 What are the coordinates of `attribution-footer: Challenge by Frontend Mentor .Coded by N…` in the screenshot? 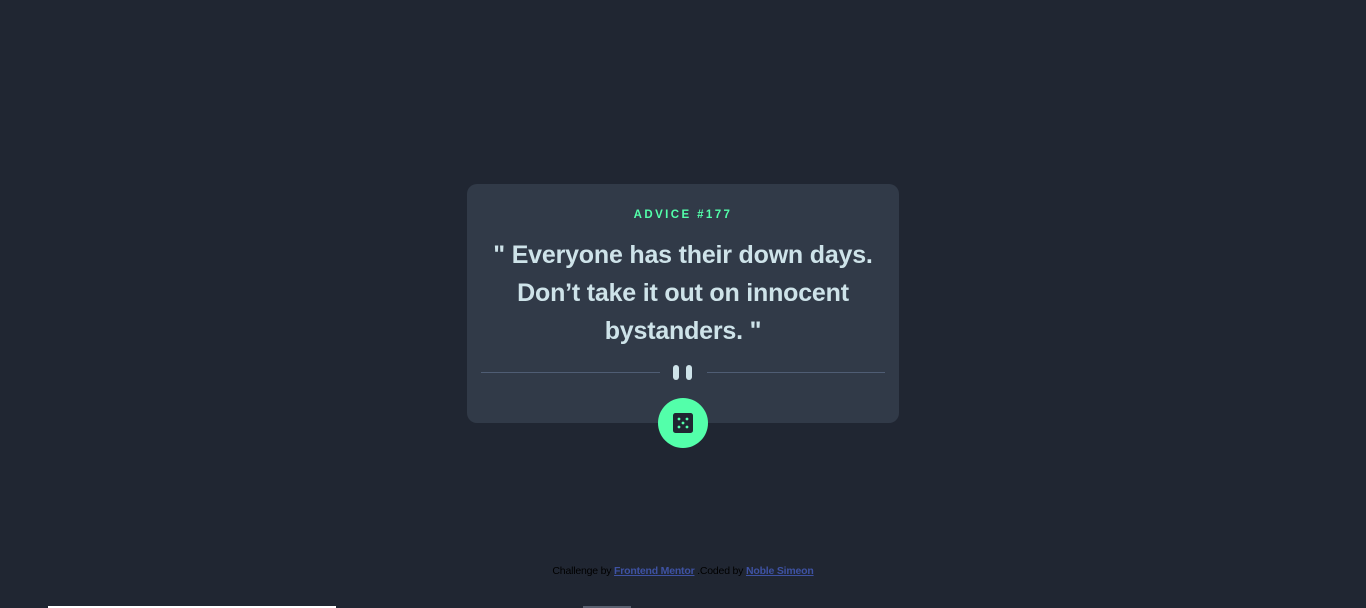 It's located at (683, 571).